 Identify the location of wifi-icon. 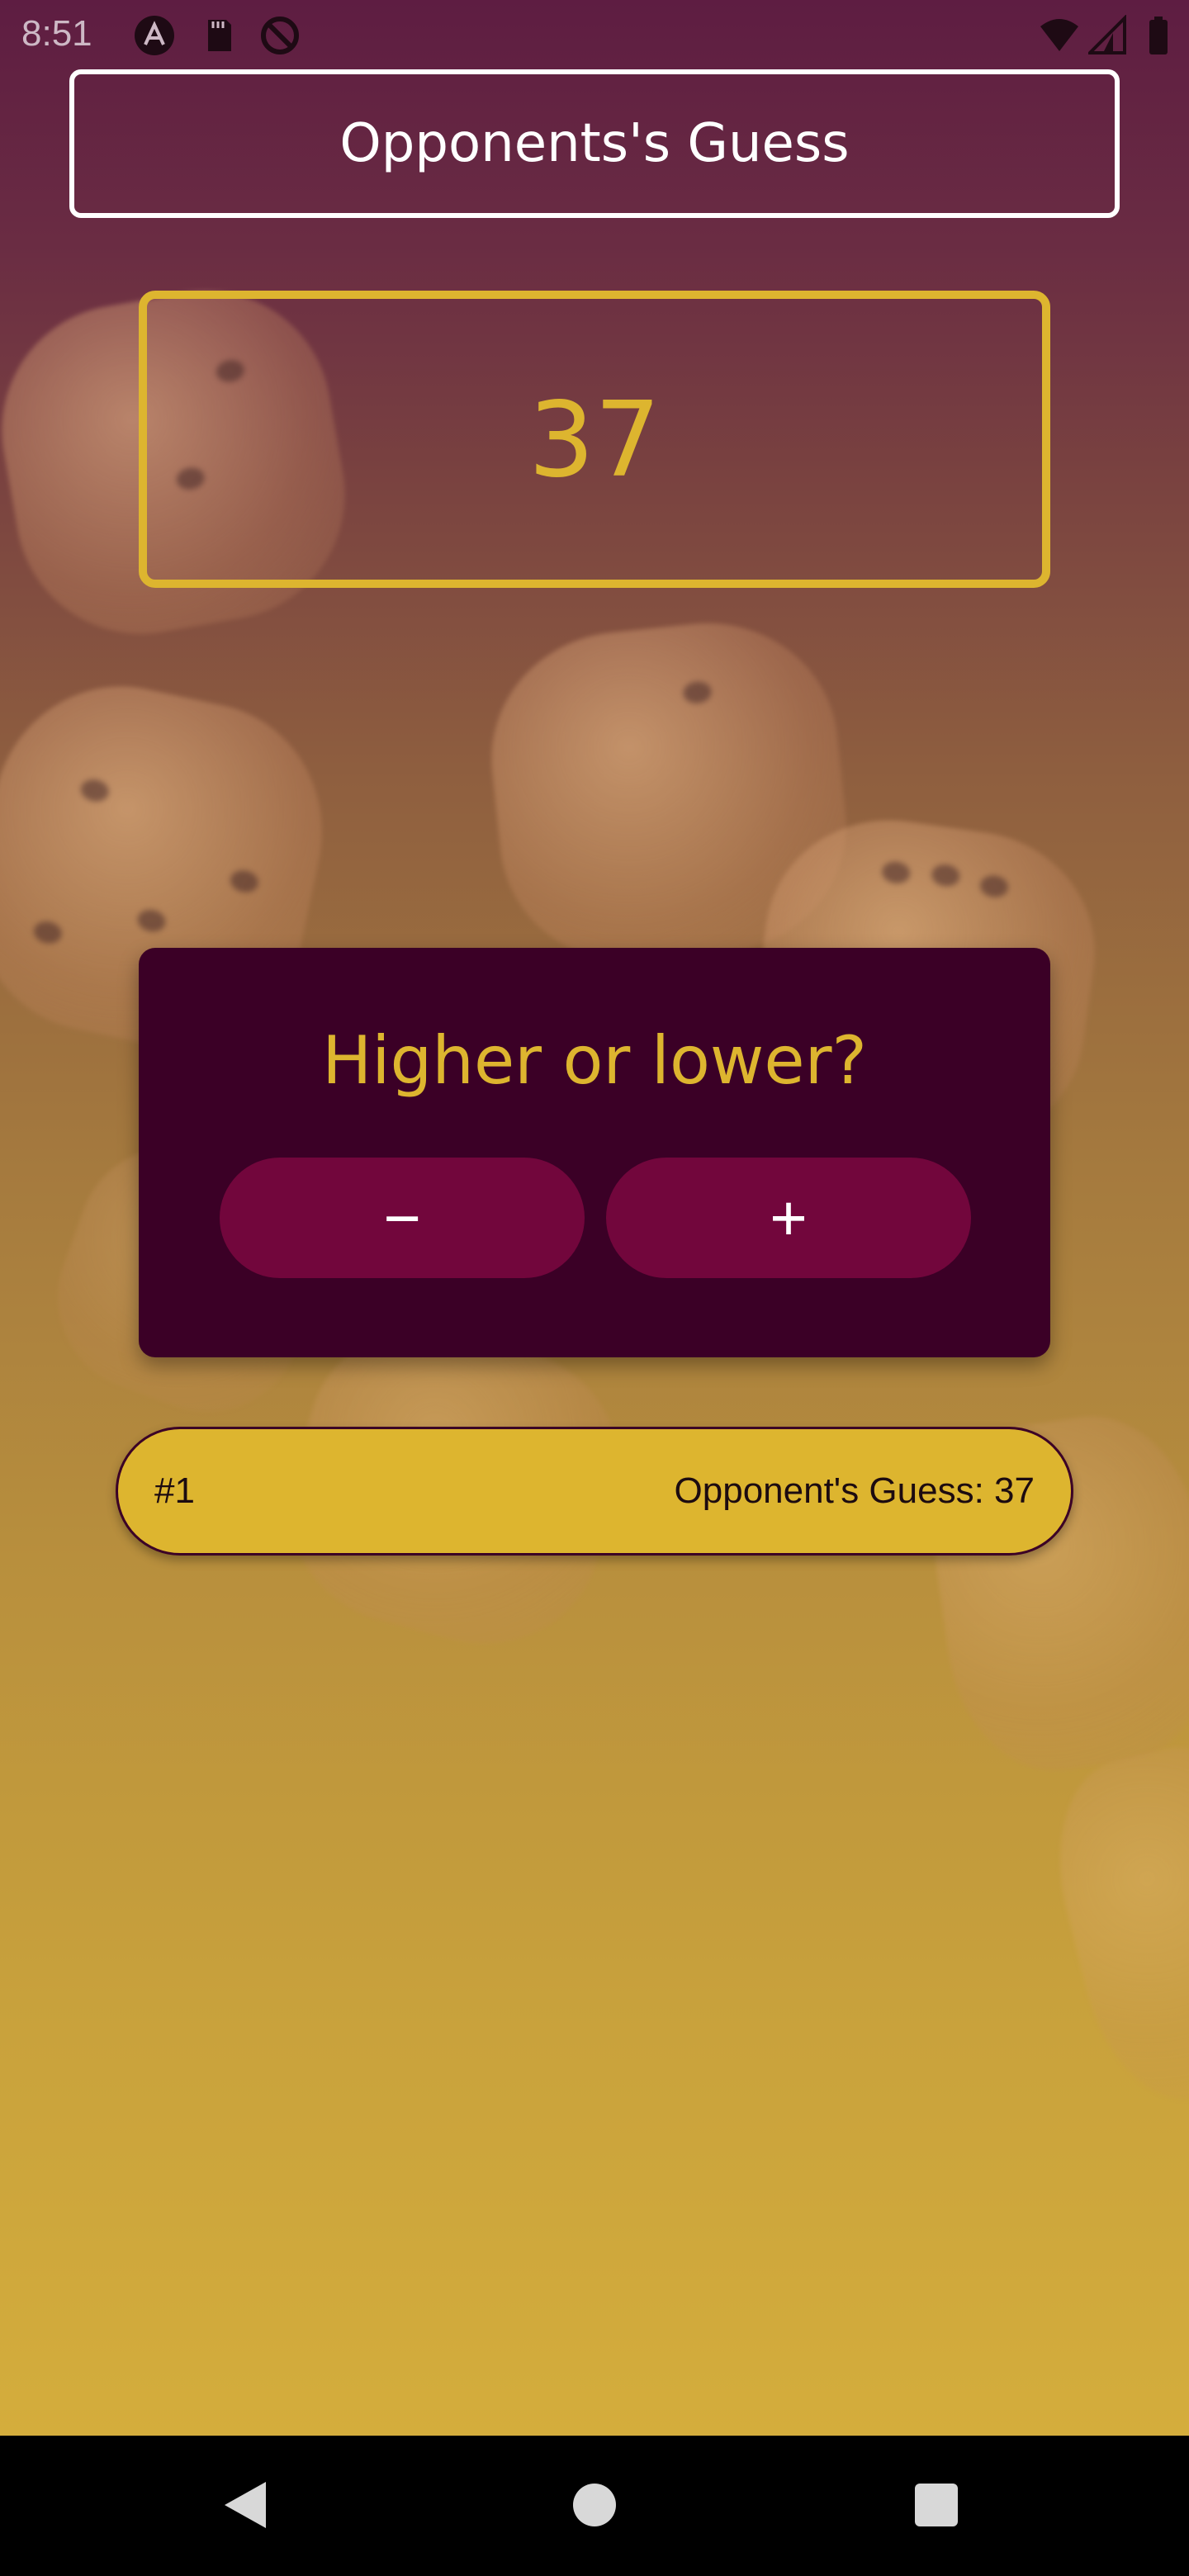
(1059, 35).